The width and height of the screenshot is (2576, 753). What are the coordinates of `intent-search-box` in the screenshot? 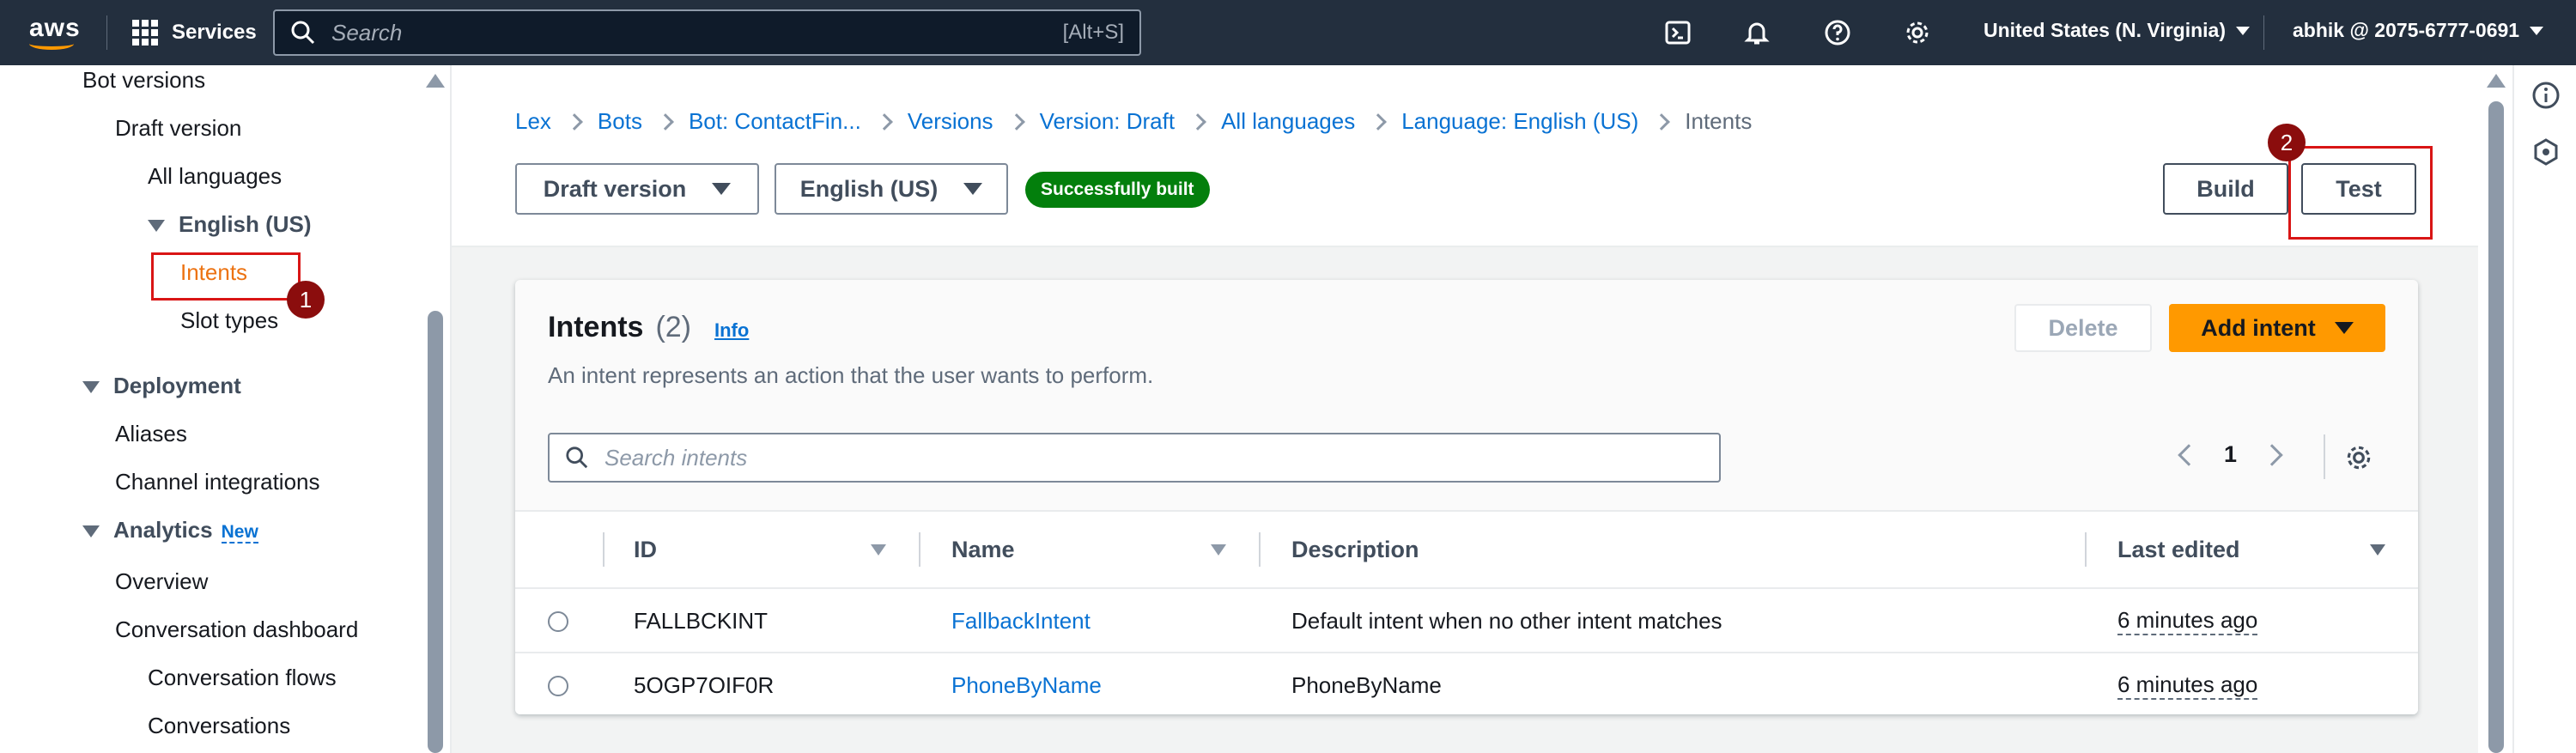 It's located at (1134, 458).